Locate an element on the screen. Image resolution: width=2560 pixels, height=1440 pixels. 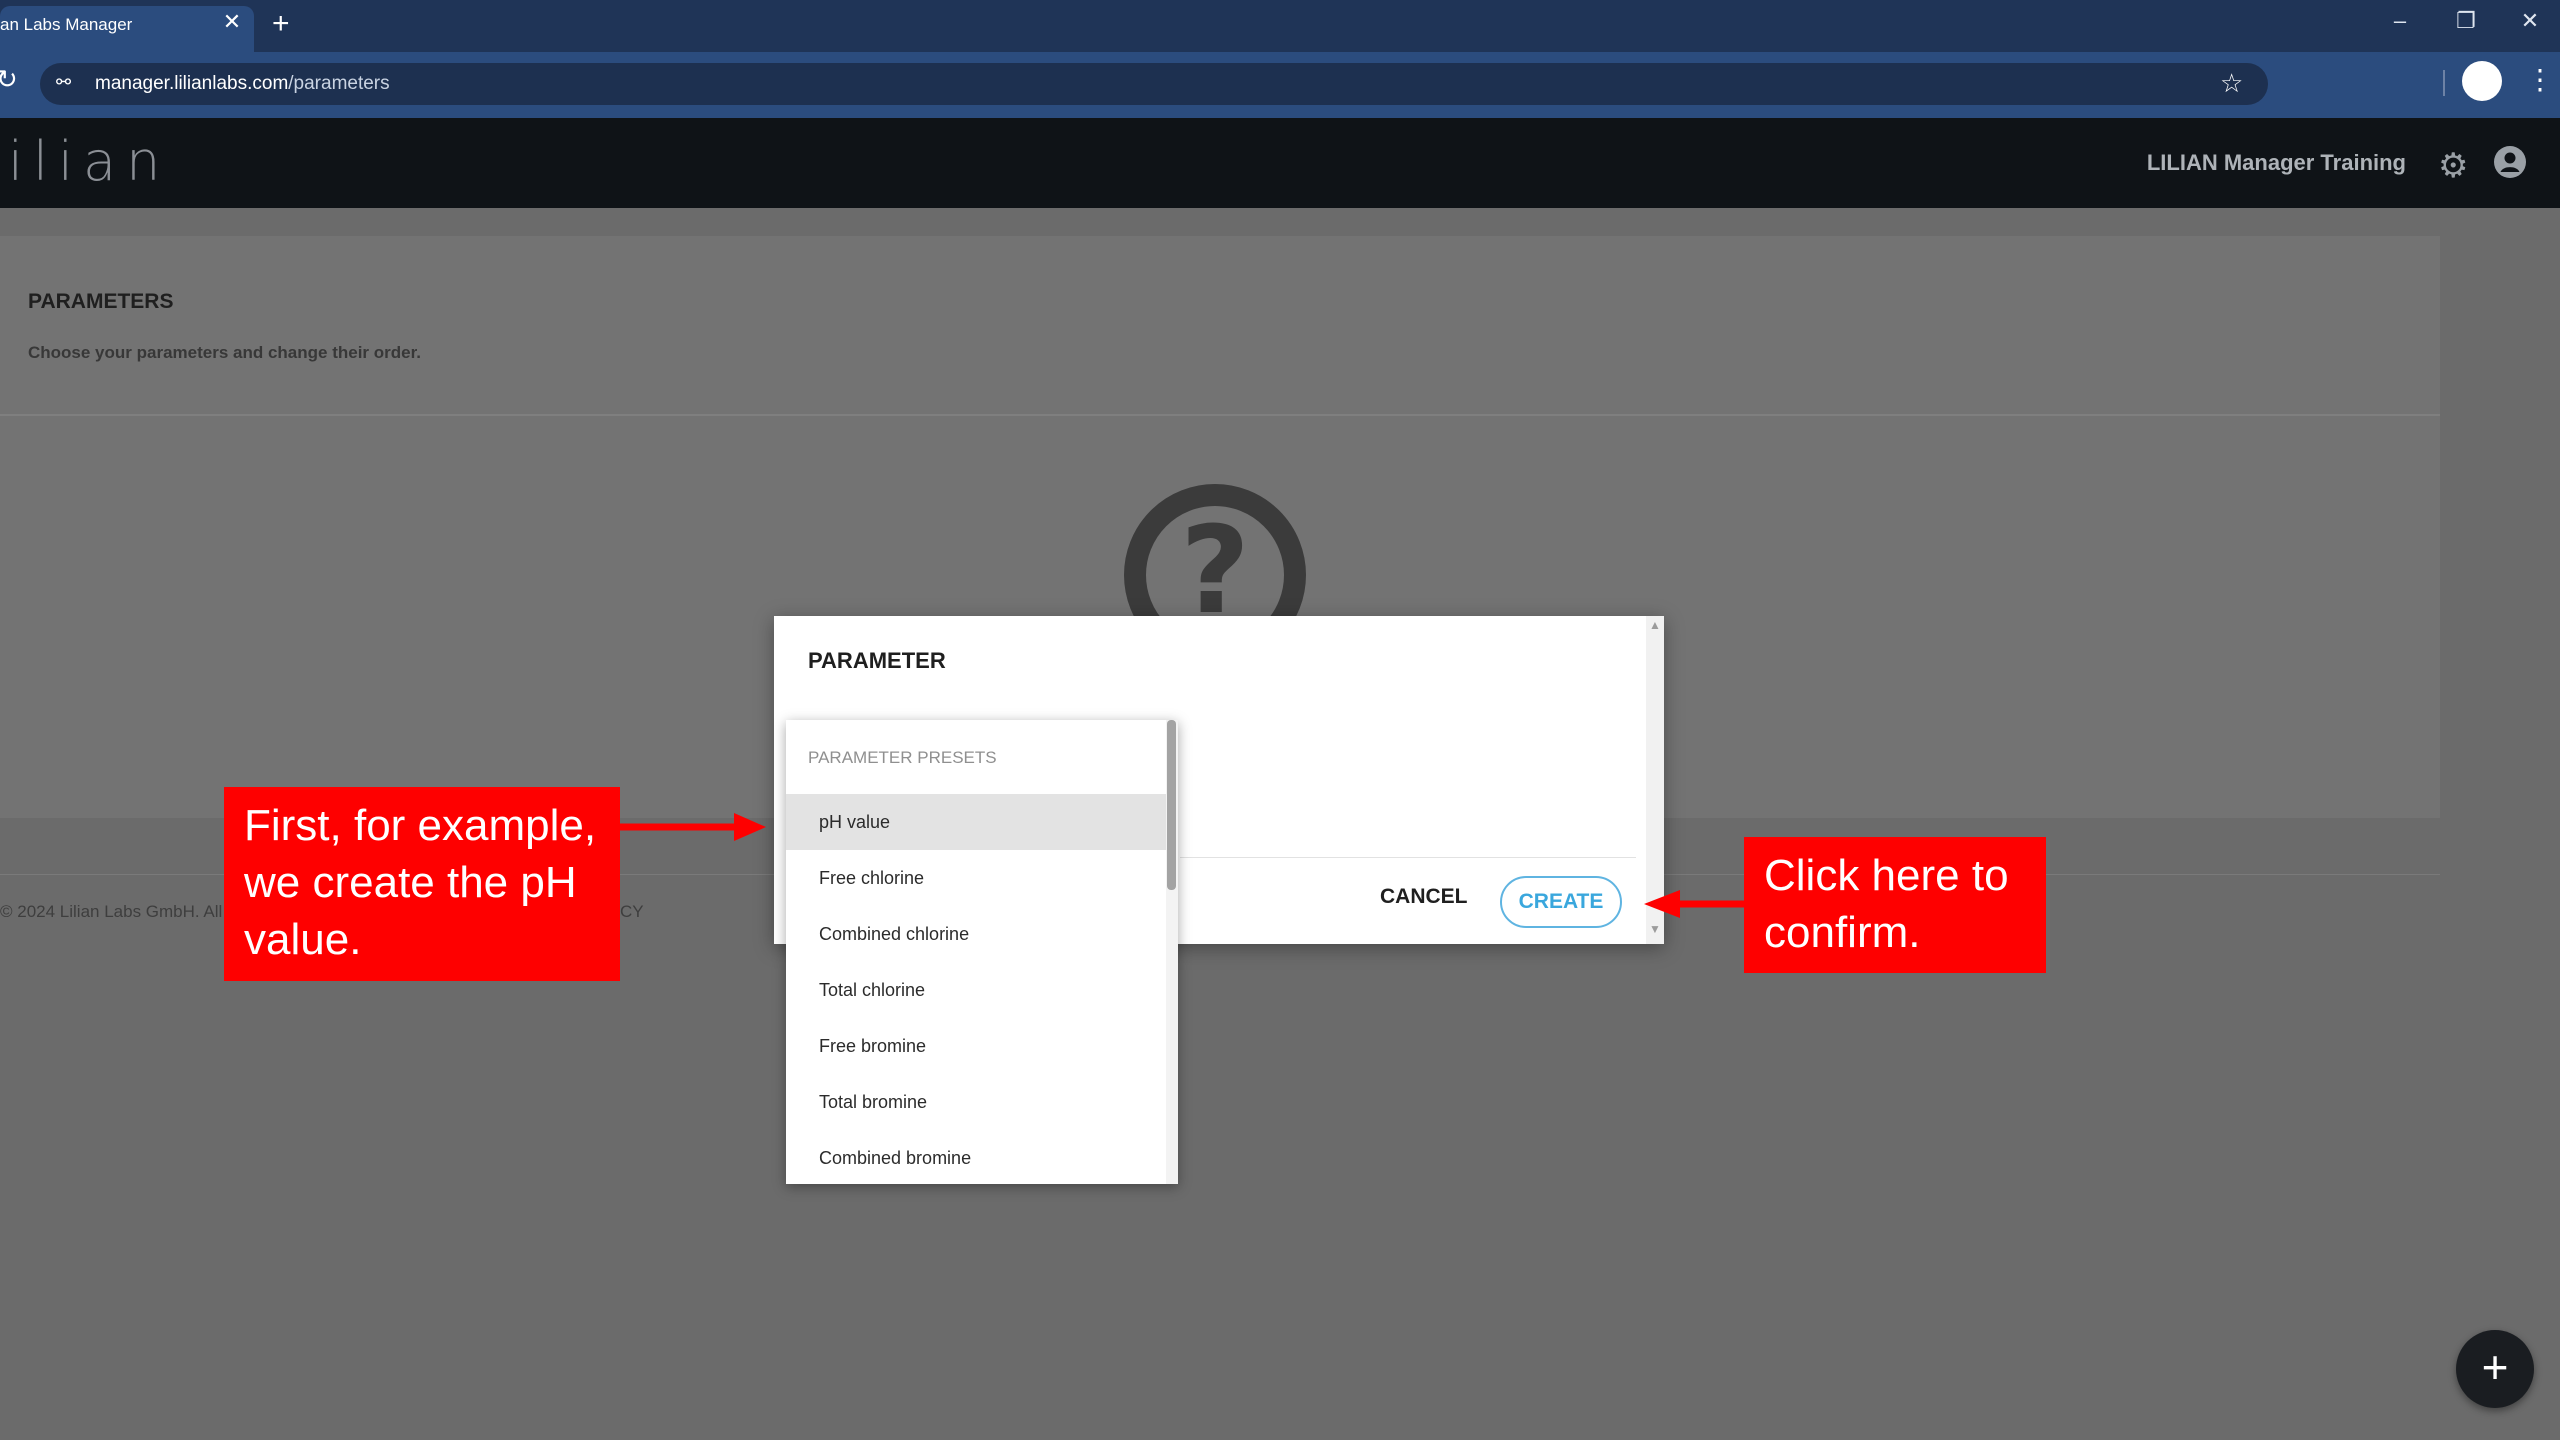
annotation-arrows is located at coordinates (1182, 865).